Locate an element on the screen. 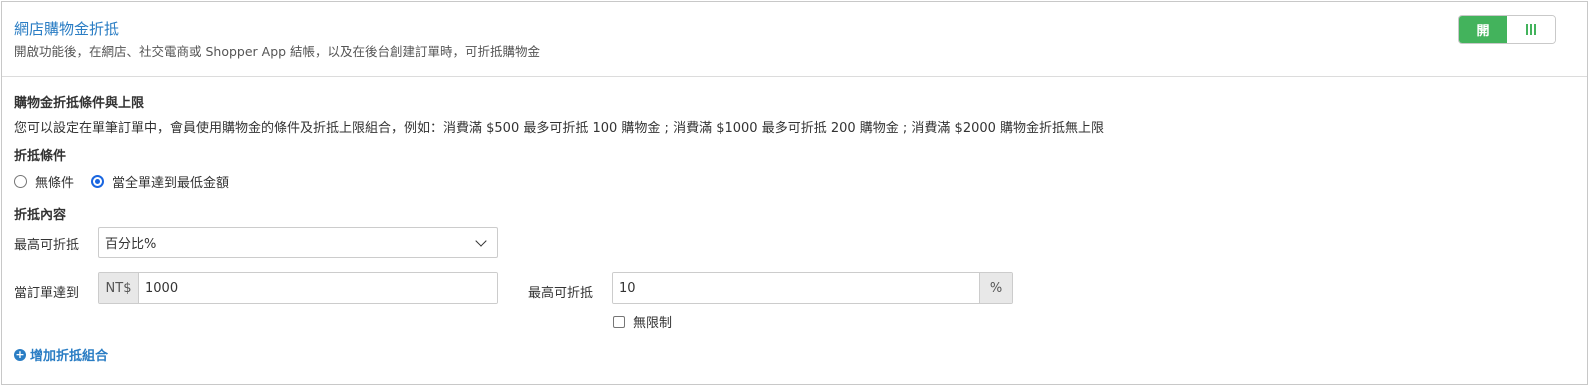  currency-prefix: NT$ is located at coordinates (119, 288).